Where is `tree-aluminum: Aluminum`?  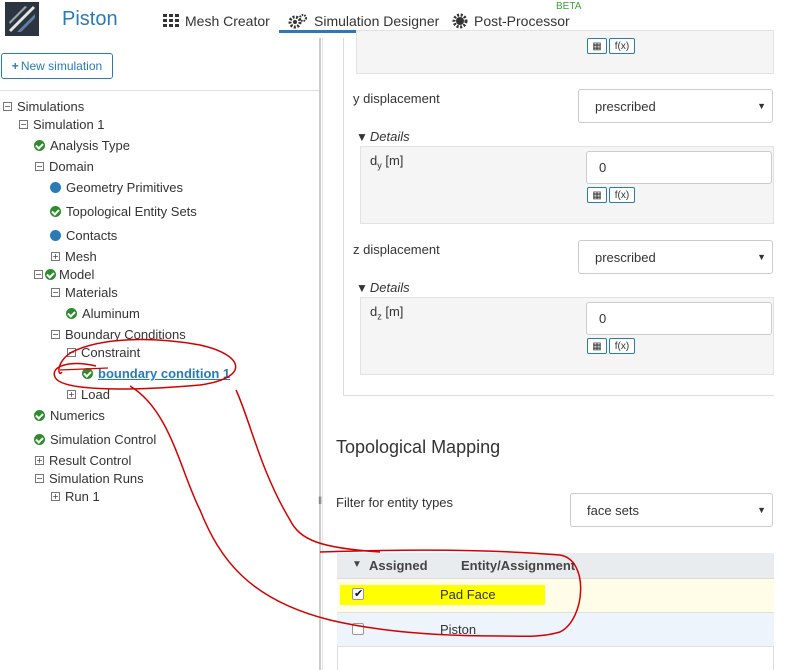 tree-aluminum: Aluminum is located at coordinates (103, 313).